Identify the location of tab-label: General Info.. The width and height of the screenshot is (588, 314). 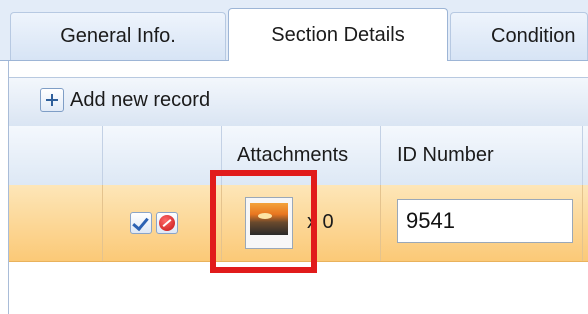
(118, 36).